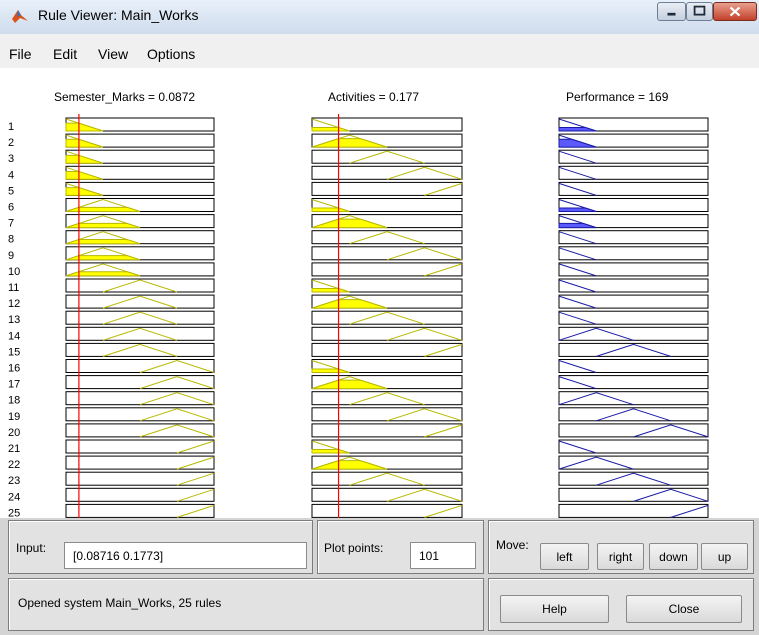 The height and width of the screenshot is (635, 759). Describe the element at coordinates (14, 352) in the screenshot. I see `rule-number: 15` at that location.